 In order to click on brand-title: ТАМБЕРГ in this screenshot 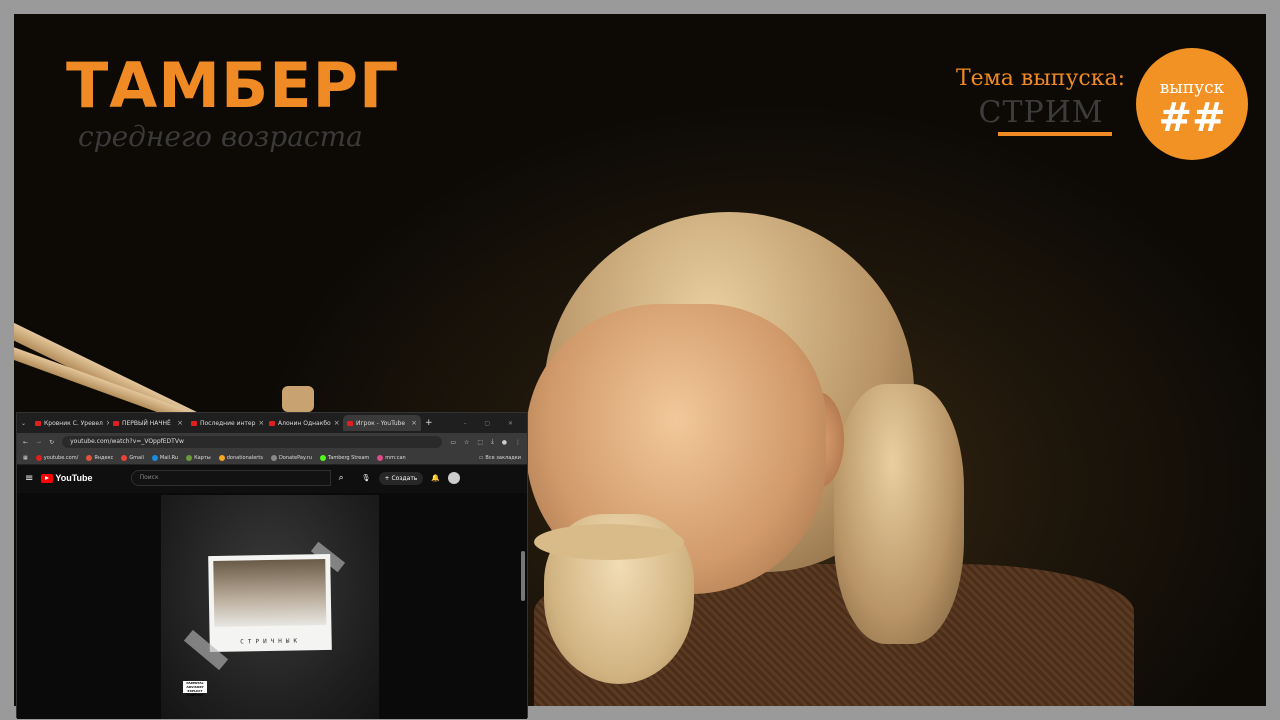, I will do `click(233, 85)`.